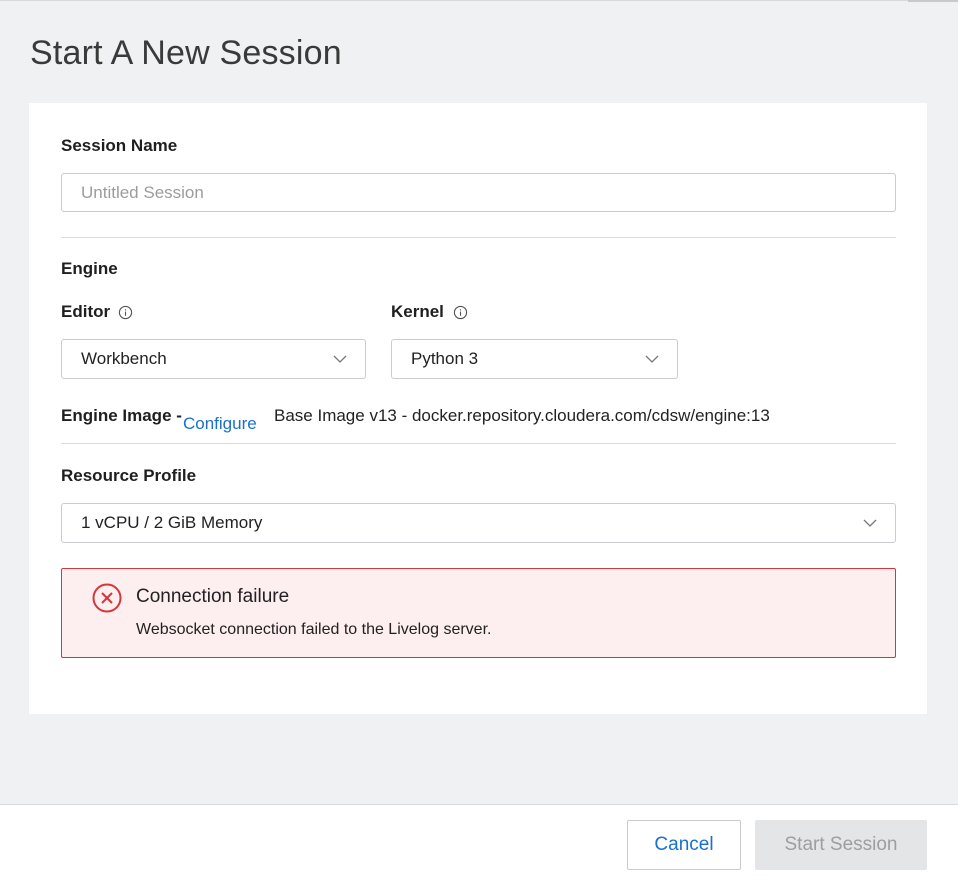 The height and width of the screenshot is (876, 958). What do you see at coordinates (478, 523) in the screenshot?
I see `resource-profile-select: 1 vCPU / 2 GiB Memory` at bounding box center [478, 523].